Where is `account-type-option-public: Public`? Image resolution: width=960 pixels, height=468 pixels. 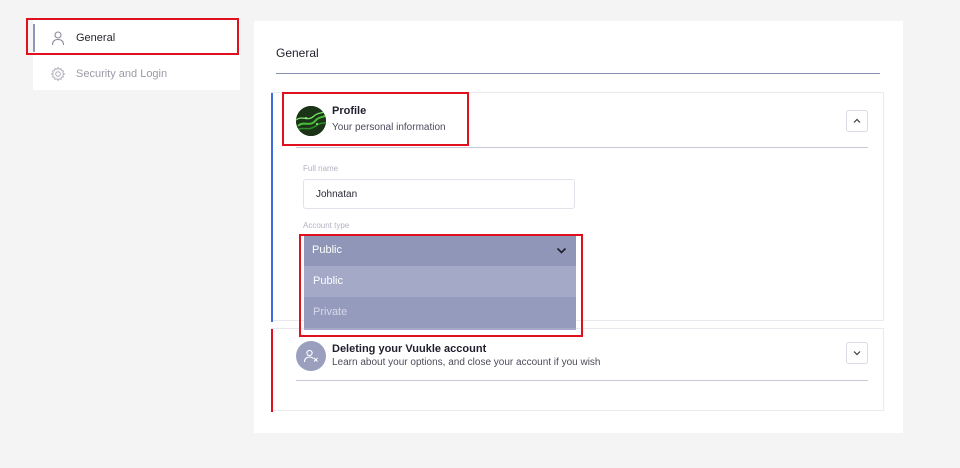
account-type-option-public: Public is located at coordinates (440, 281).